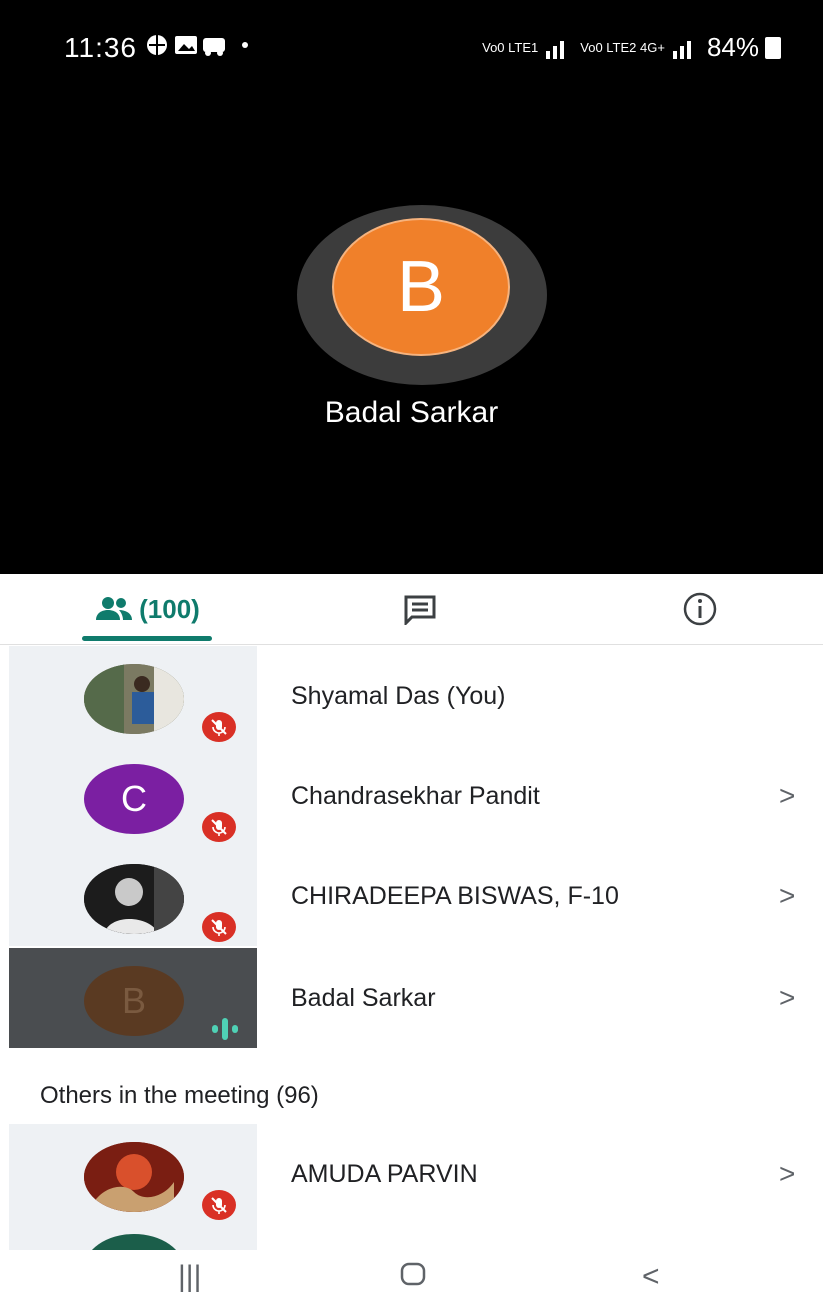 This screenshot has height=1306, width=823. I want to click on home-button, so click(413, 1277).